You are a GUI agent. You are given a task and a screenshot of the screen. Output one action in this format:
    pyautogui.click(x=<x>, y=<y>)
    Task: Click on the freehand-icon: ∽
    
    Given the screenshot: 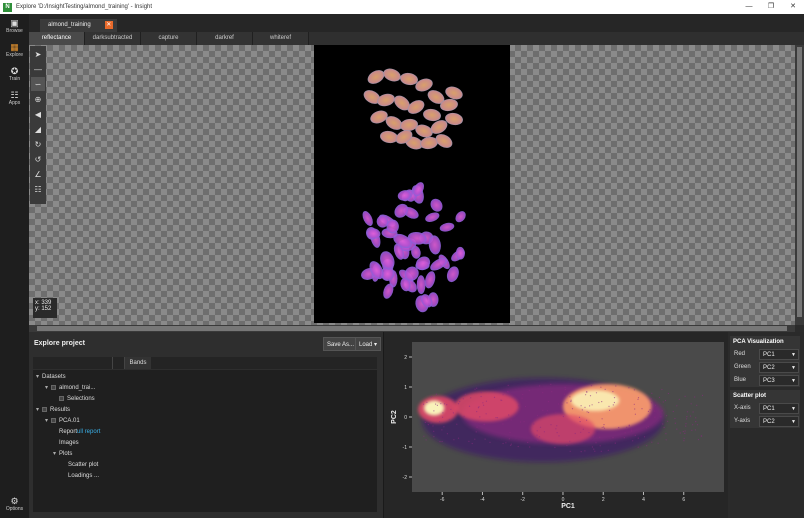 What is the action you would take?
    pyautogui.click(x=38, y=84)
    